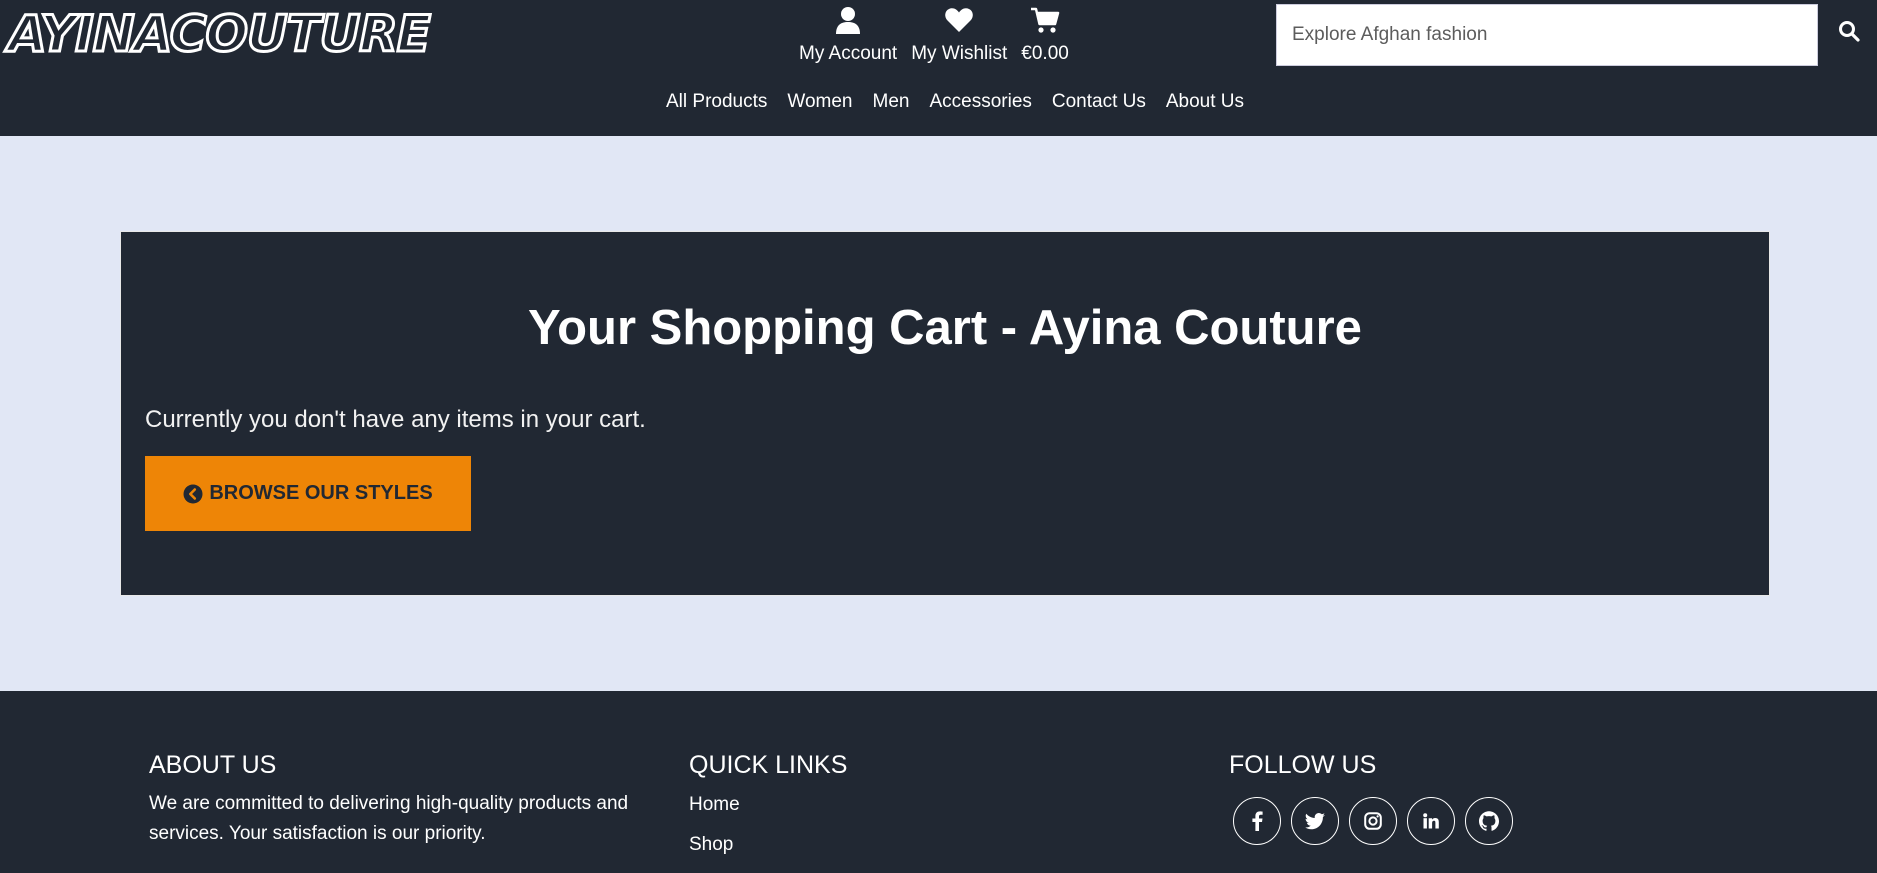 This screenshot has height=873, width=1877. I want to click on search-button, so click(1849, 31).